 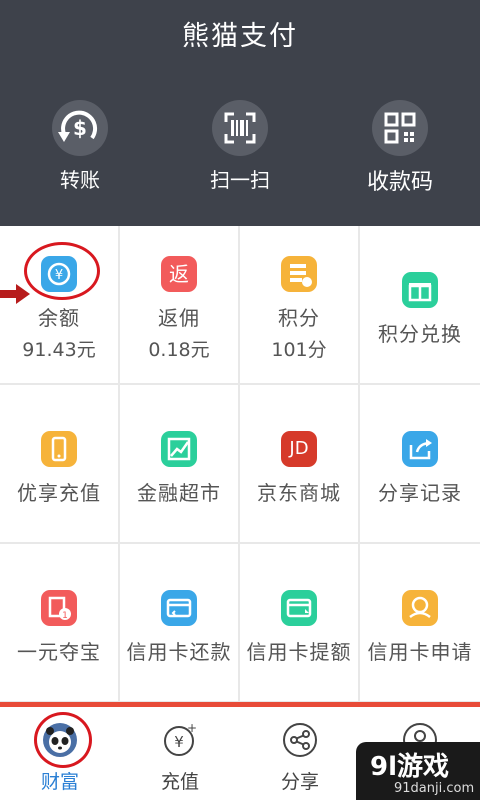 I want to click on scan-label: 扫一扫, so click(x=240, y=180).